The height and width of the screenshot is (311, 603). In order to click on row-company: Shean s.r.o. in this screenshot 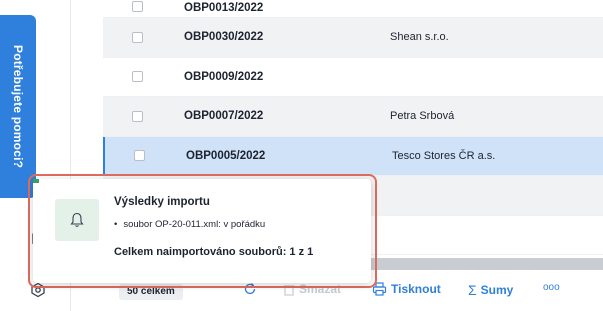, I will do `click(419, 37)`.